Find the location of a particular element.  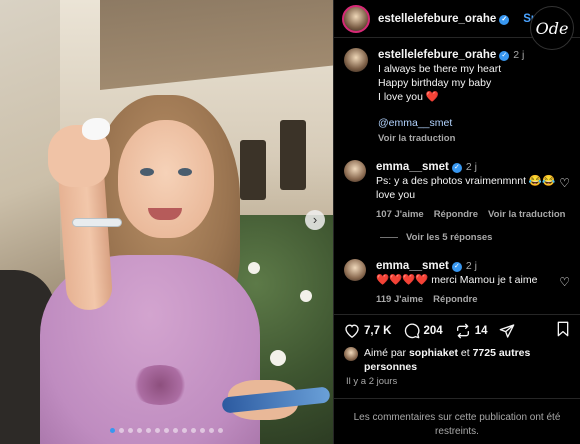

repost-button: 14 is located at coordinates (471, 331).